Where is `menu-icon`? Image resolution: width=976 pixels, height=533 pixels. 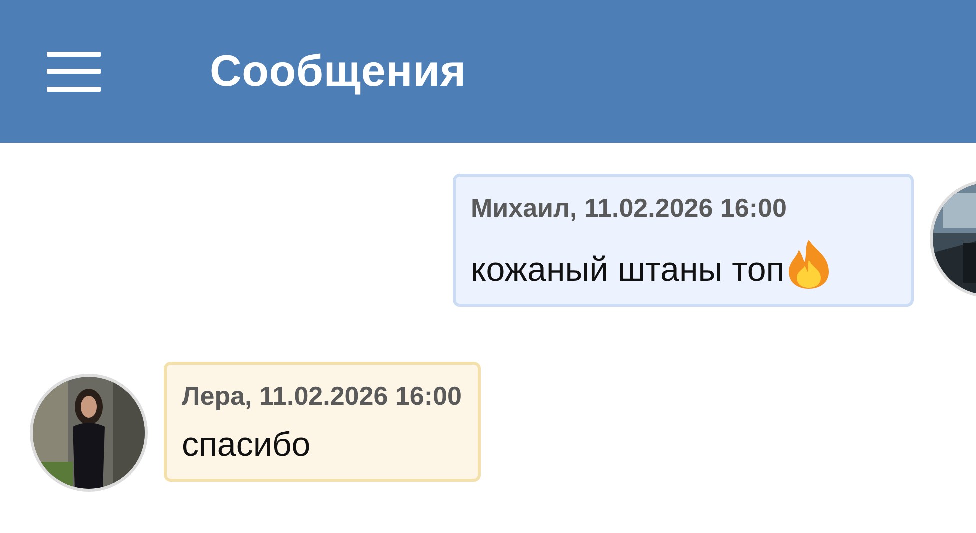 menu-icon is located at coordinates (74, 72).